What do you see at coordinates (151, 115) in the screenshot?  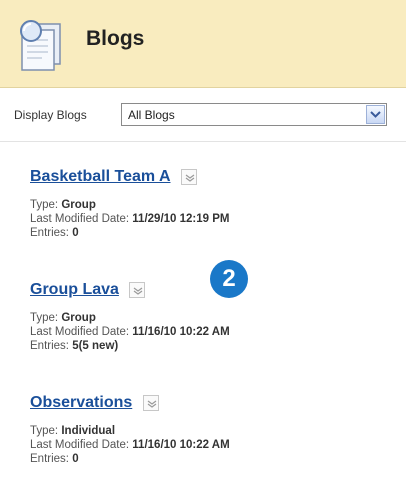 I see `display-blogs-selected-value: All Blogs` at bounding box center [151, 115].